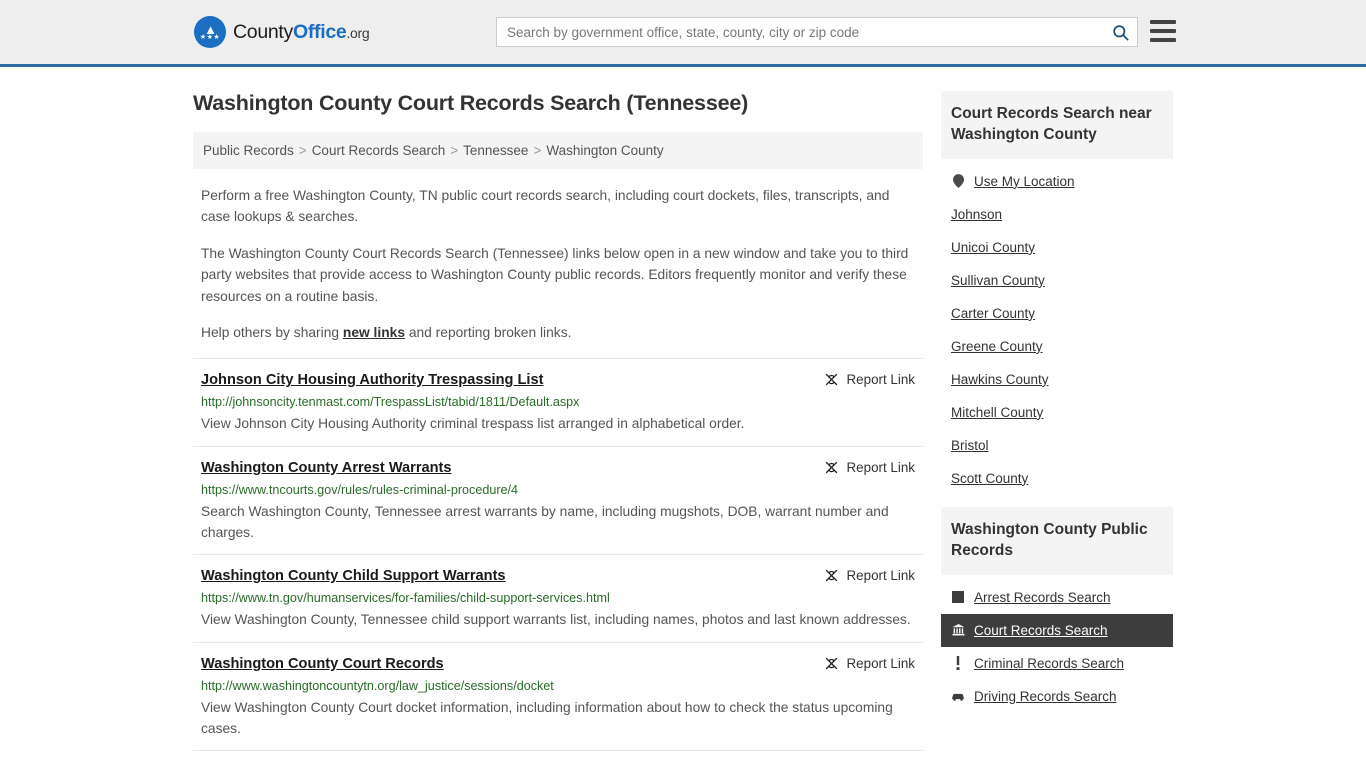 This screenshot has height=768, width=1366. Describe the element at coordinates (958, 181) in the screenshot. I see `map-pin-icon` at that location.